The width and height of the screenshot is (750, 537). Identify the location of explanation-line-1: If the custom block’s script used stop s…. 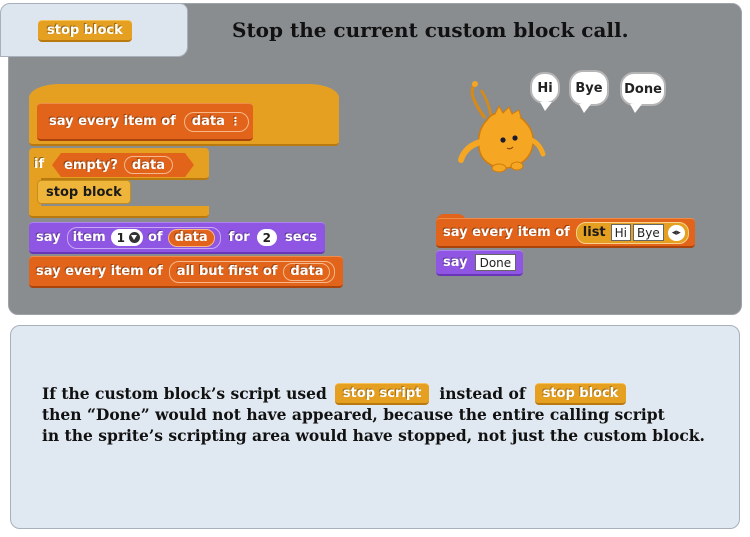
(387, 393).